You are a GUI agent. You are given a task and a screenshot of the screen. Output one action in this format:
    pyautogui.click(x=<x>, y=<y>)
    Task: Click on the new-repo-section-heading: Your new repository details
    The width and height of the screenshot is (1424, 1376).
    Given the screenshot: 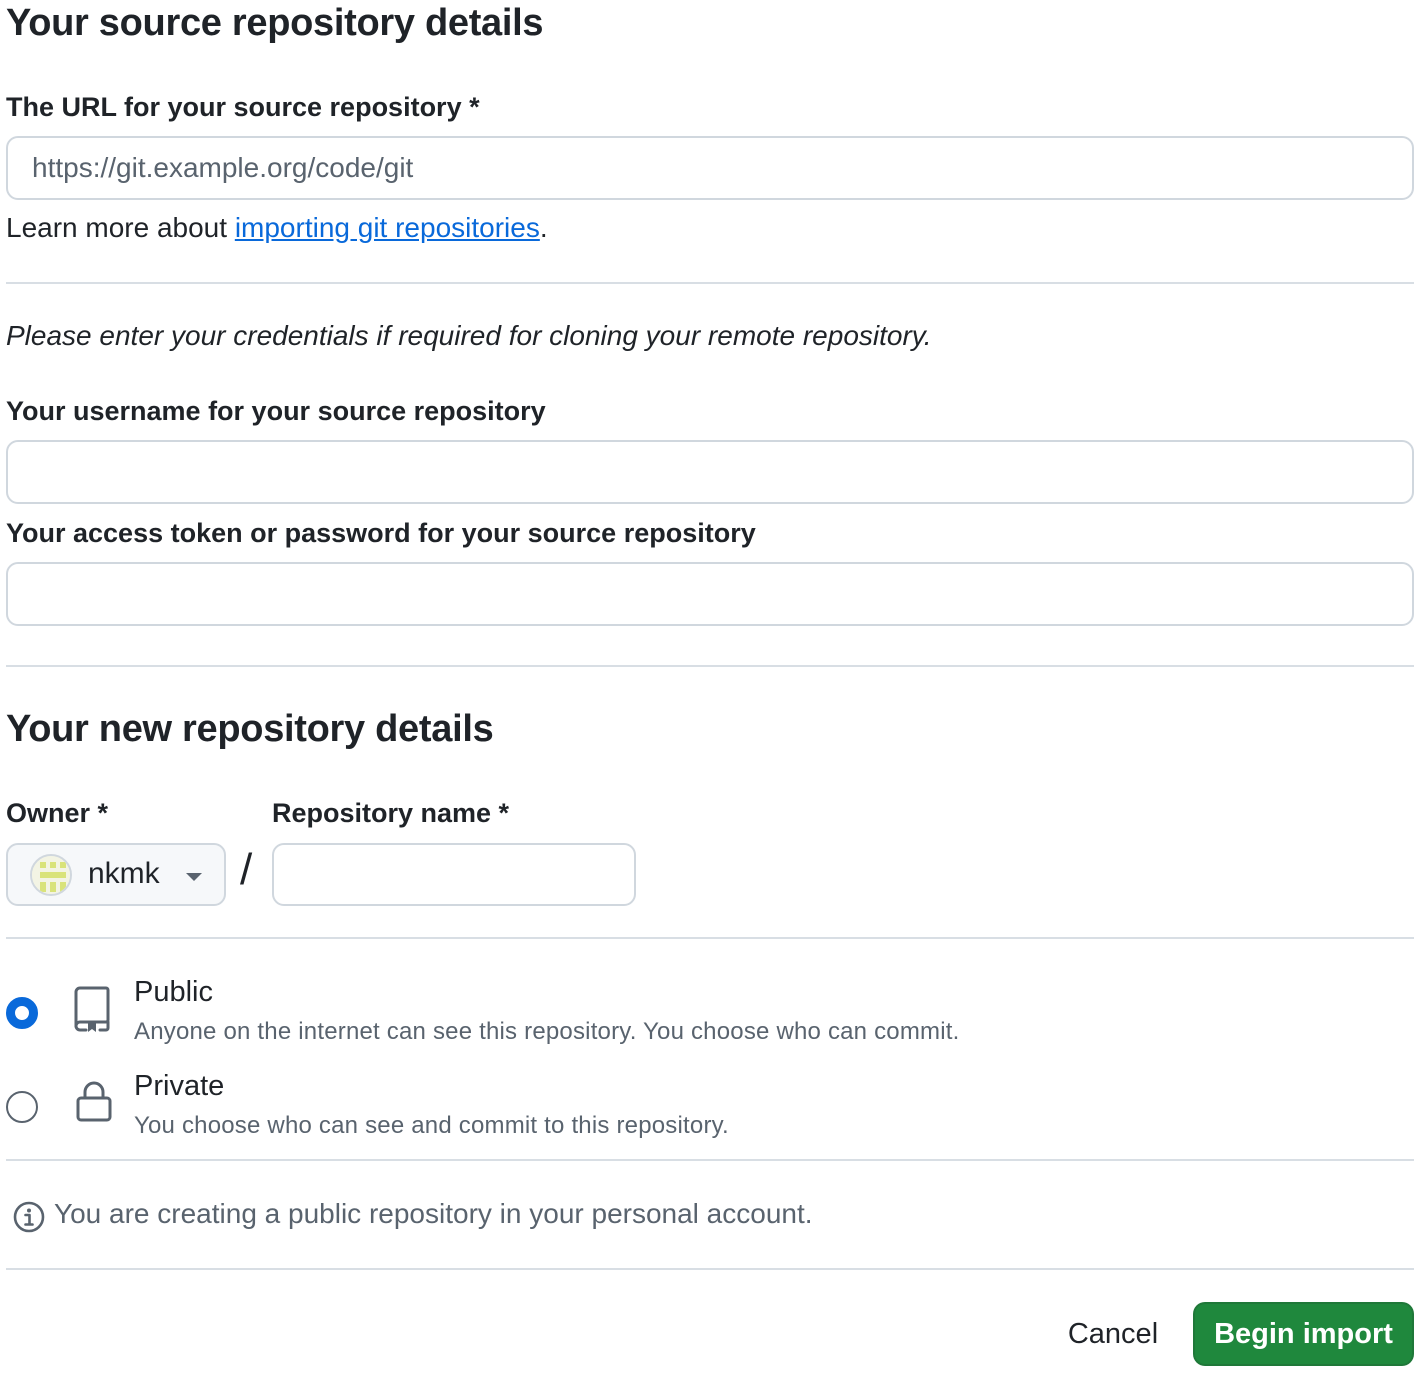 What is the action you would take?
    pyautogui.click(x=250, y=729)
    